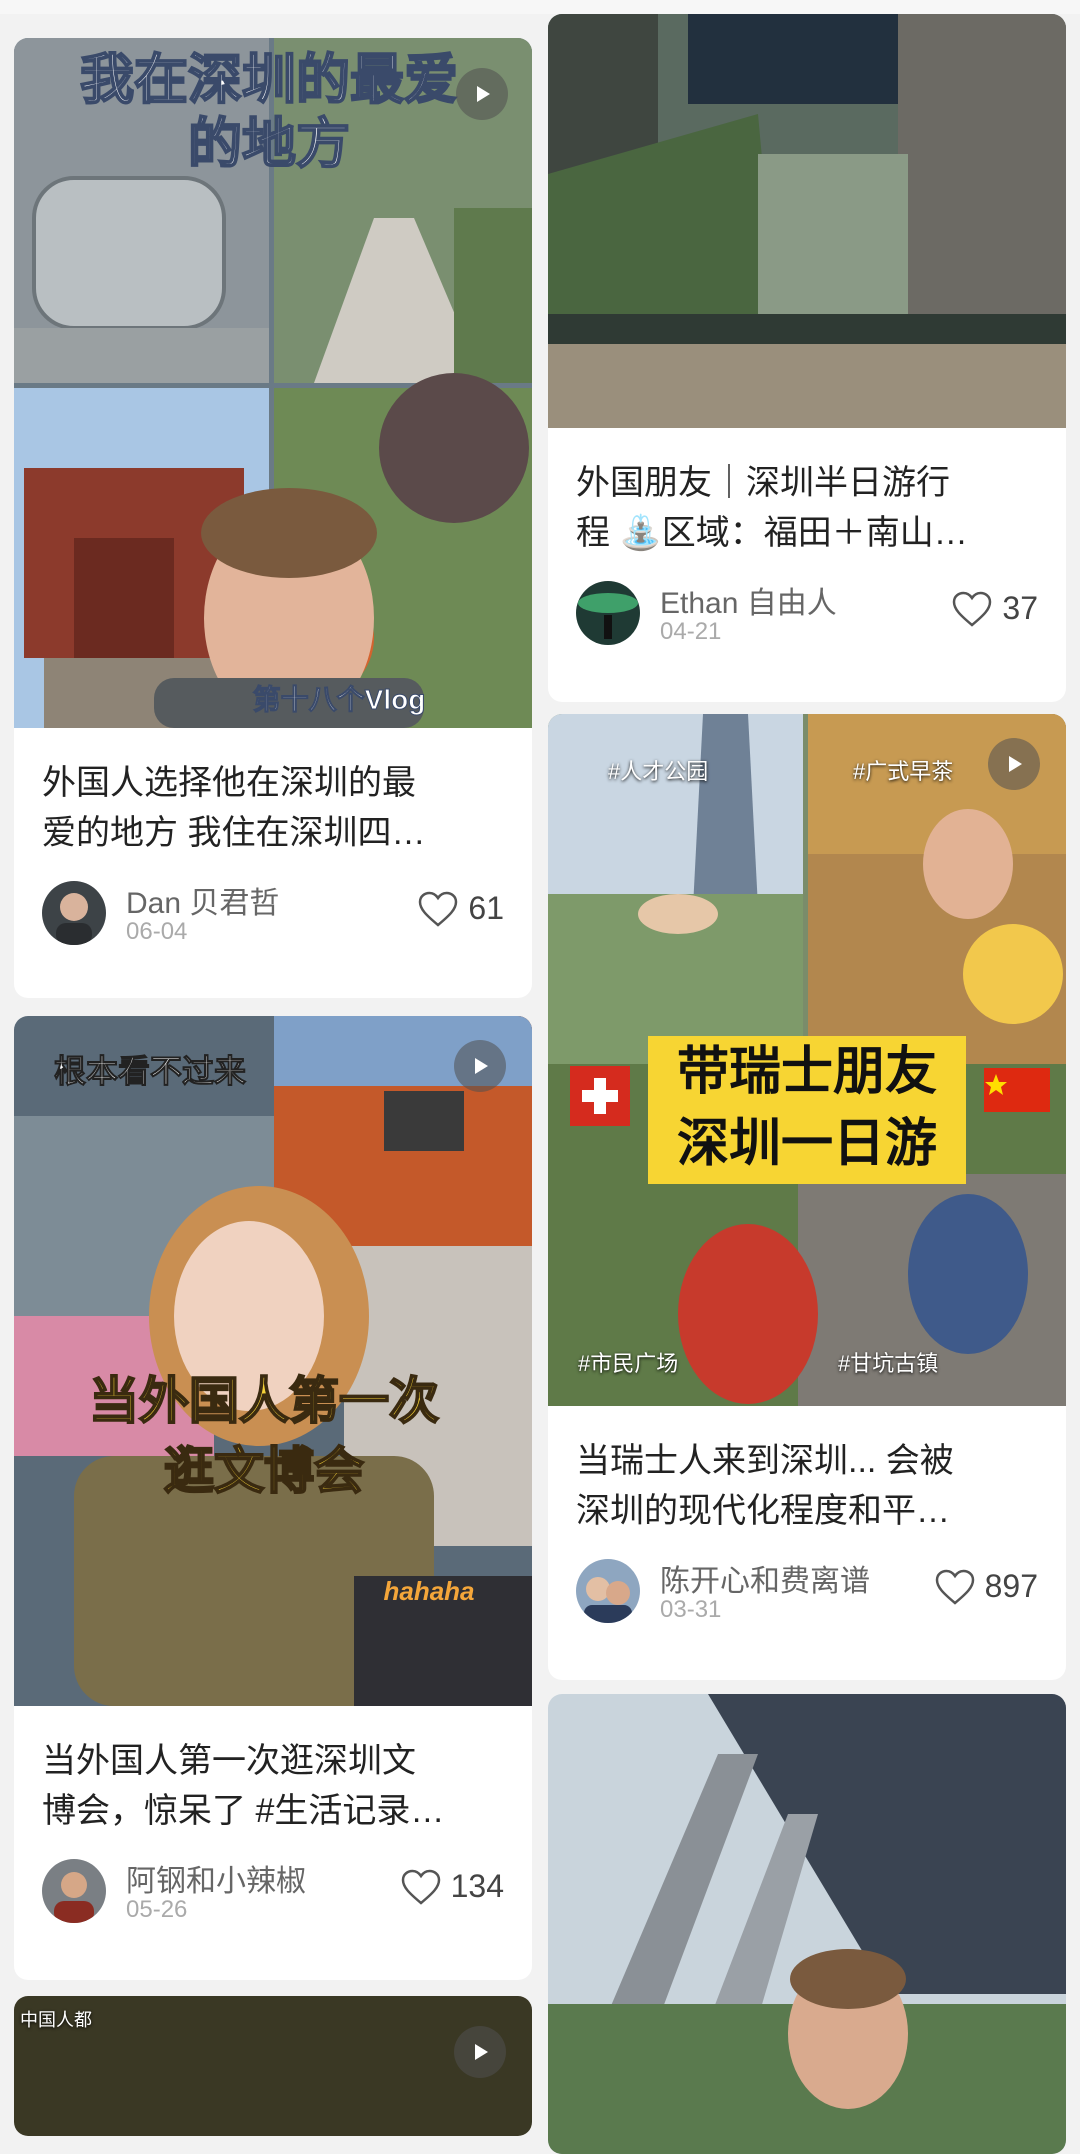 The image size is (1080, 2154). I want to click on card-4-date: 04-21, so click(691, 631).